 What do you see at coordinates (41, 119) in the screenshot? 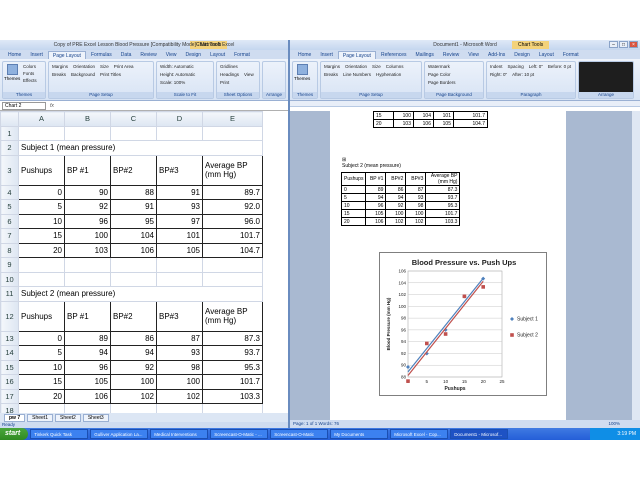
I see `column-header-a: A` at bounding box center [41, 119].